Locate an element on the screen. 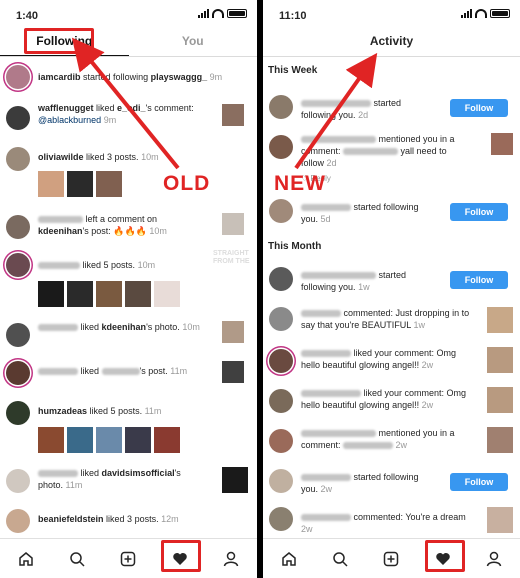 The width and height of the screenshot is (520, 578). highlight-box is located at coordinates (59, 41).